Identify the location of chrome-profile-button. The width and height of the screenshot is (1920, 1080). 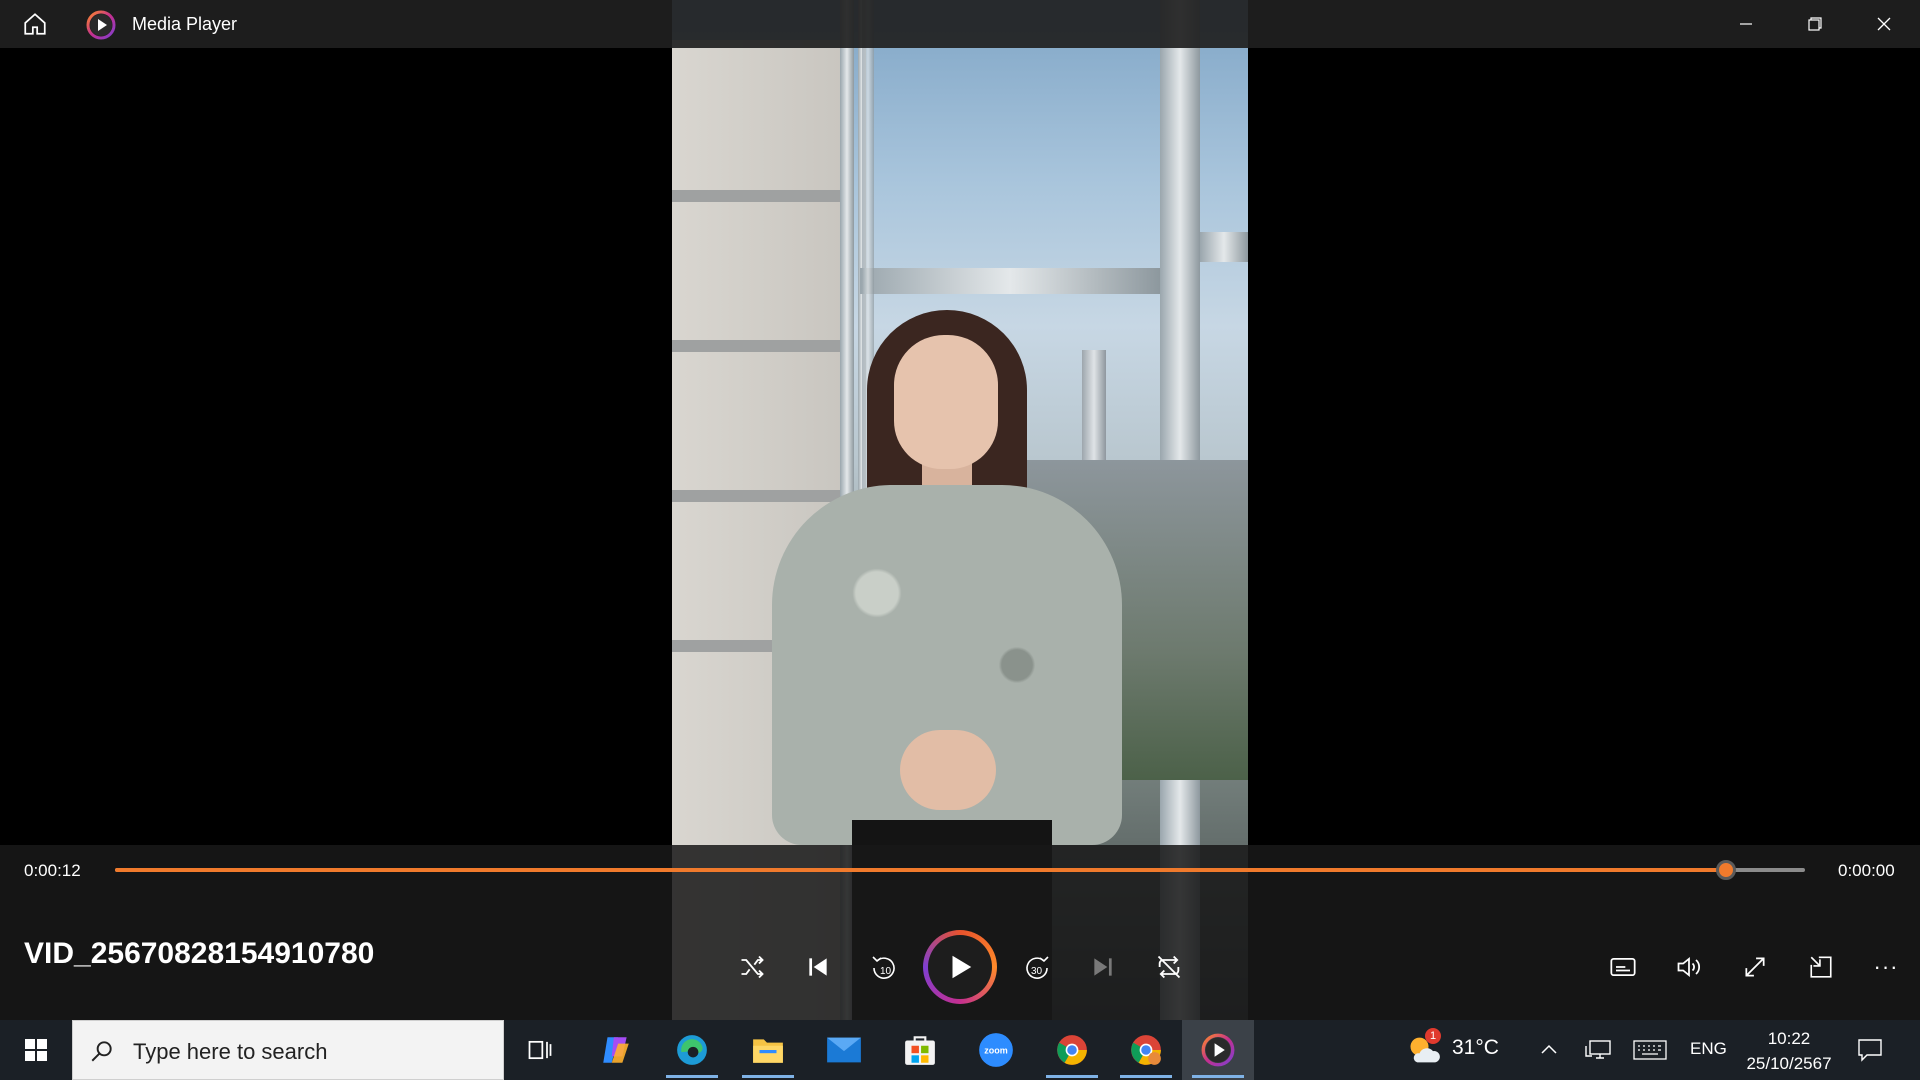
(1146, 1050).